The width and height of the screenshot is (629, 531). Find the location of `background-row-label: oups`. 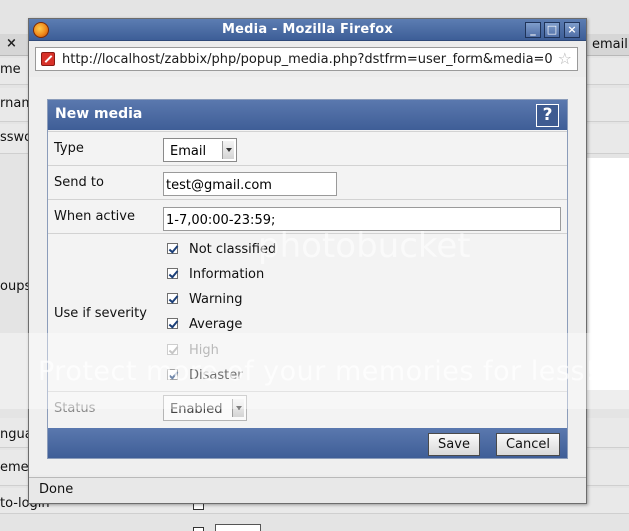

background-row-label: oups is located at coordinates (16, 286).